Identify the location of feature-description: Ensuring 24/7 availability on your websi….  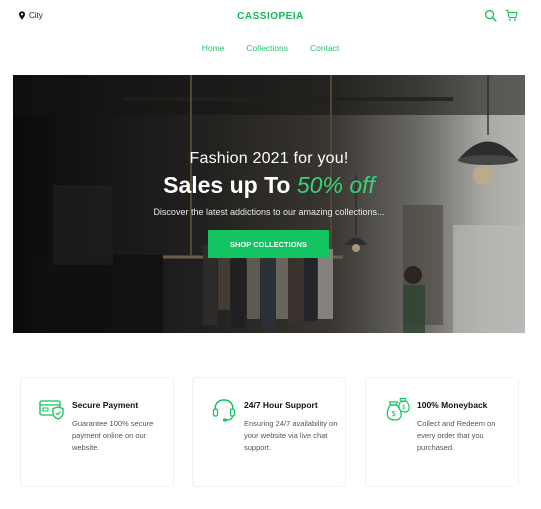
(291, 435).